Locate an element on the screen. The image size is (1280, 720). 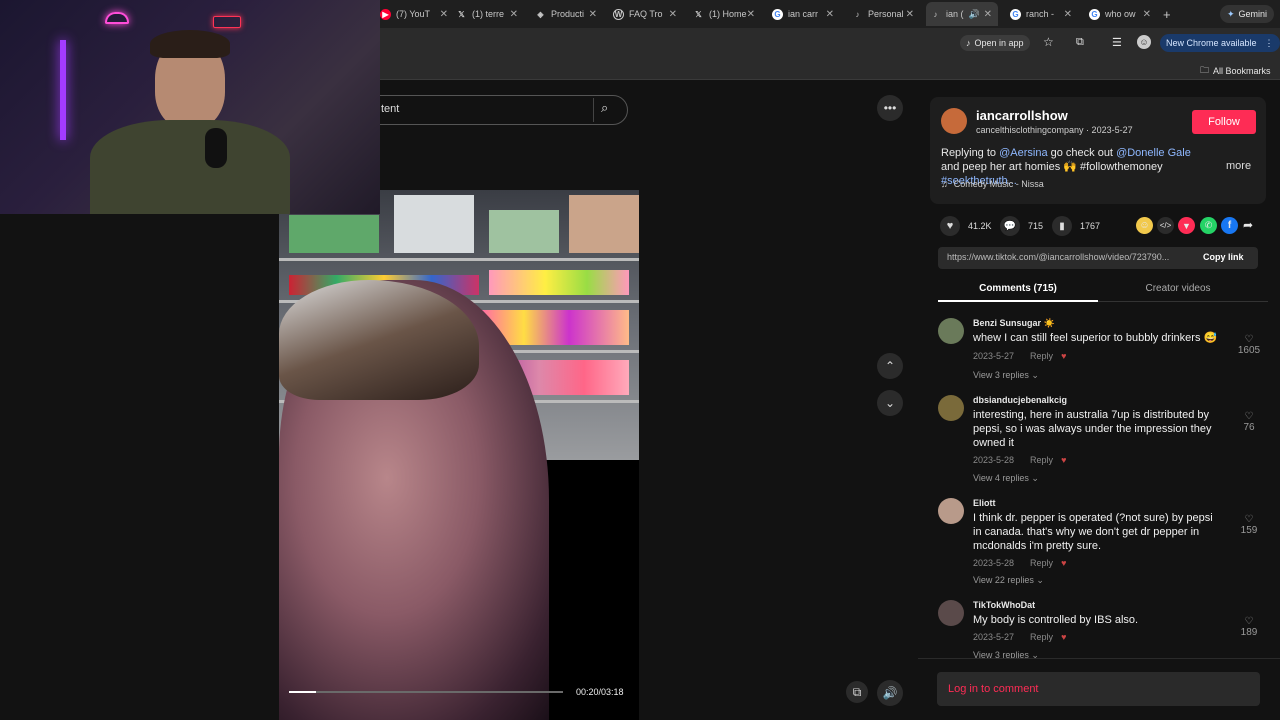
pip-icon: ⧉ is located at coordinates (857, 692).